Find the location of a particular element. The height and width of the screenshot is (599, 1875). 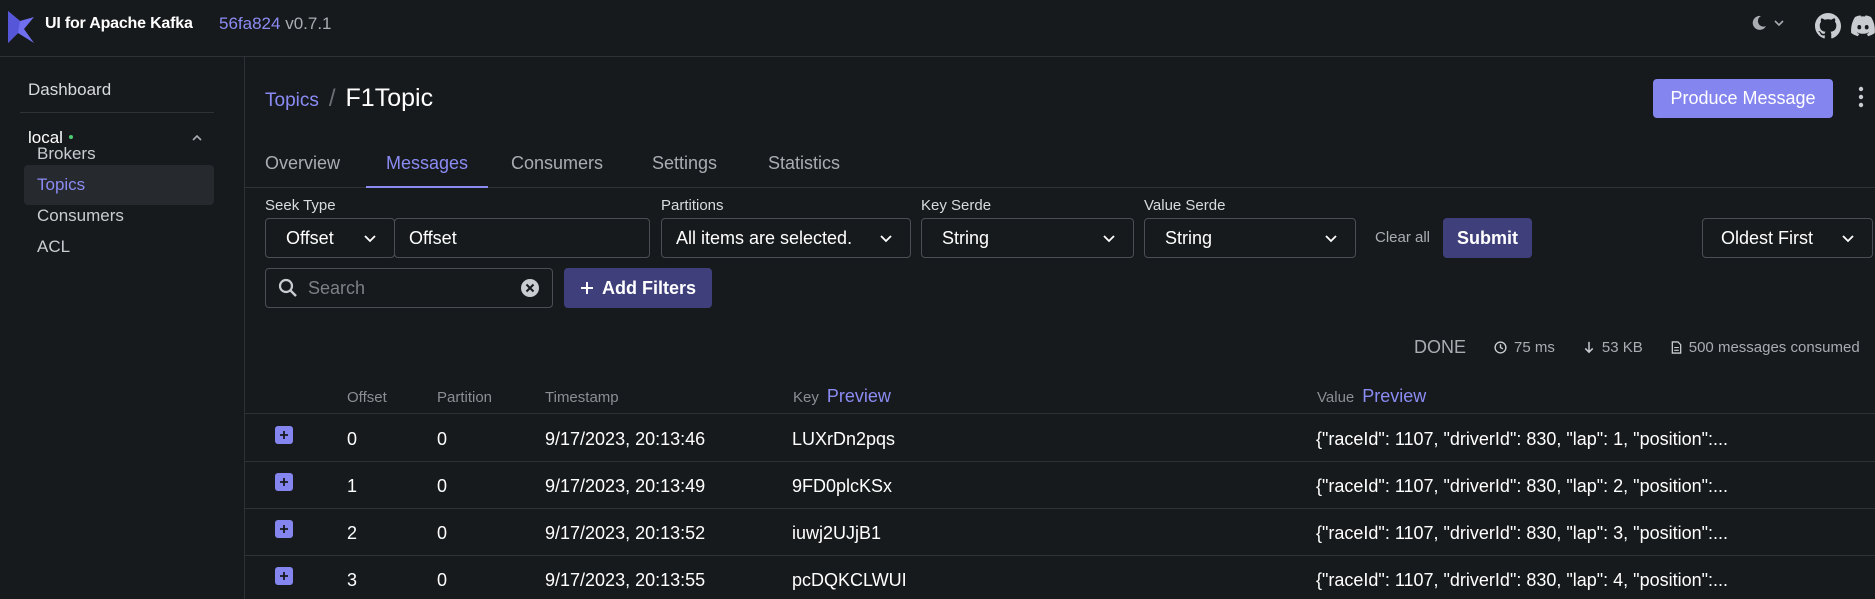

github-icon is located at coordinates (1828, 26).